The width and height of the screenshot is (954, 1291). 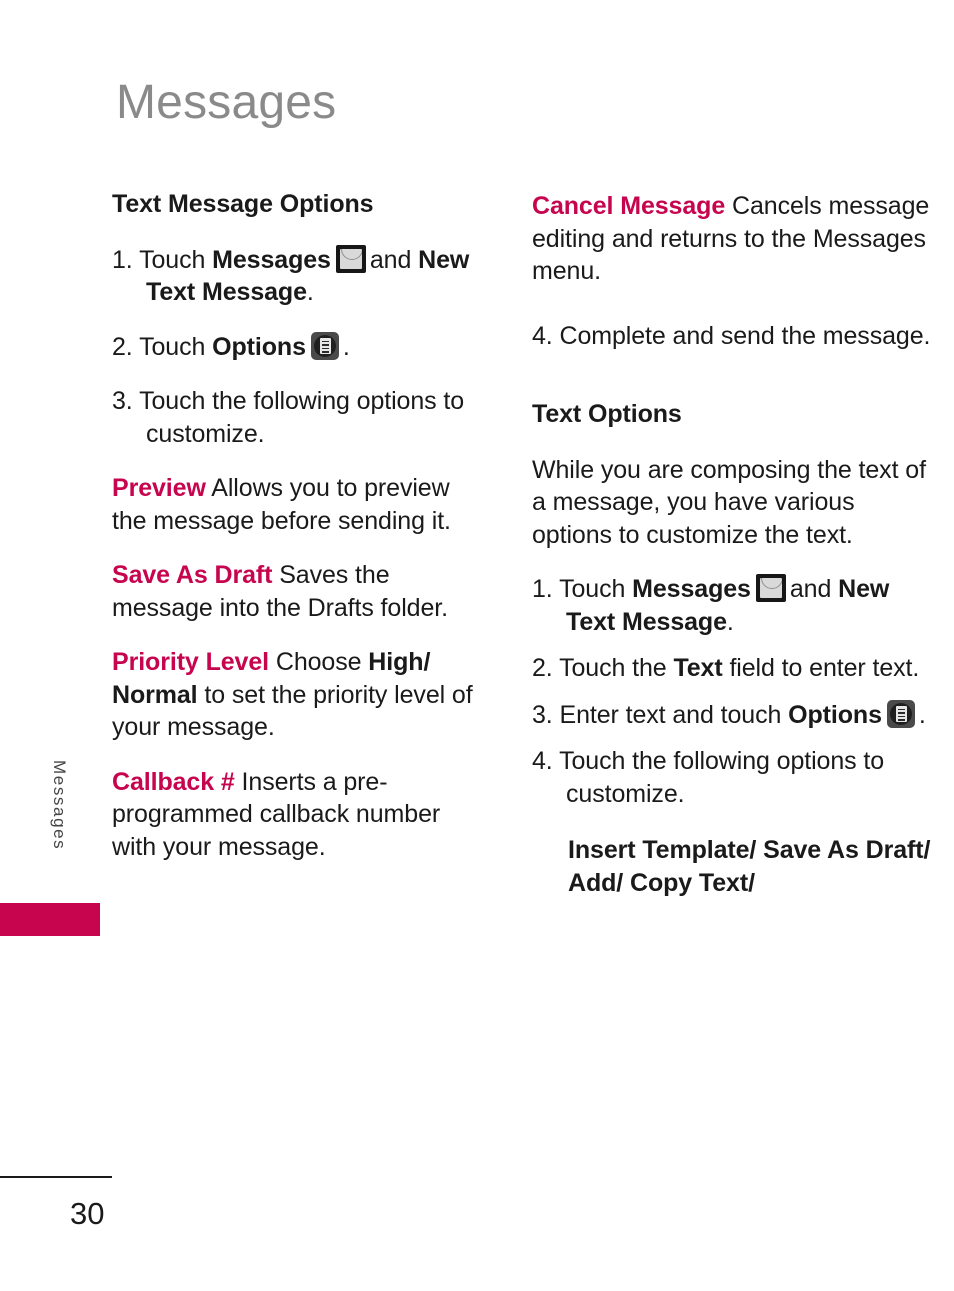 I want to click on option-preview-term: Preview, so click(x=159, y=488).